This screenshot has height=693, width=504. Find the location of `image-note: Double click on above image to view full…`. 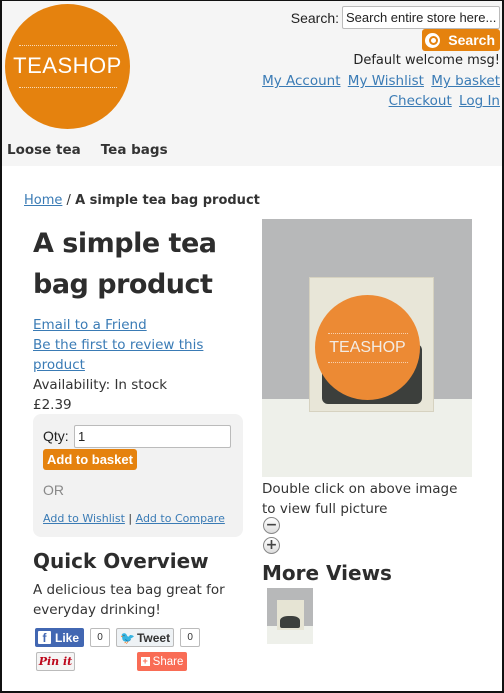

image-note: Double click on above image to view full… is located at coordinates (360, 499).